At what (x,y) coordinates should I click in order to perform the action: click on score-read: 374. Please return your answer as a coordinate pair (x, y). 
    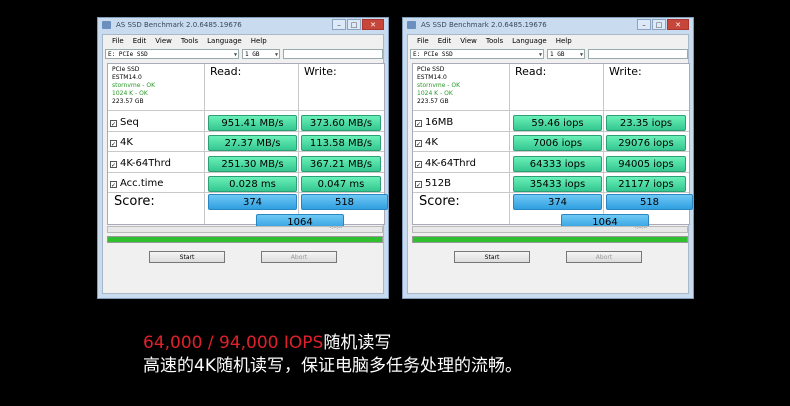
    Looking at the image, I should click on (252, 202).